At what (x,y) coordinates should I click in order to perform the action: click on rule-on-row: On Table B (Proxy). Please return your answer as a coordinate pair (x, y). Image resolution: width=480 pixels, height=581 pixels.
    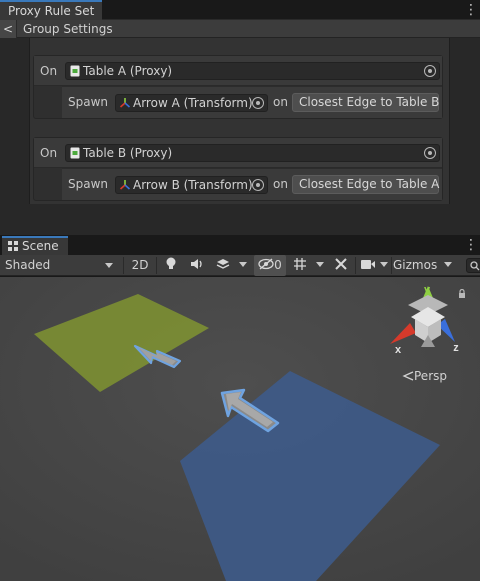
    Looking at the image, I should click on (238, 153).